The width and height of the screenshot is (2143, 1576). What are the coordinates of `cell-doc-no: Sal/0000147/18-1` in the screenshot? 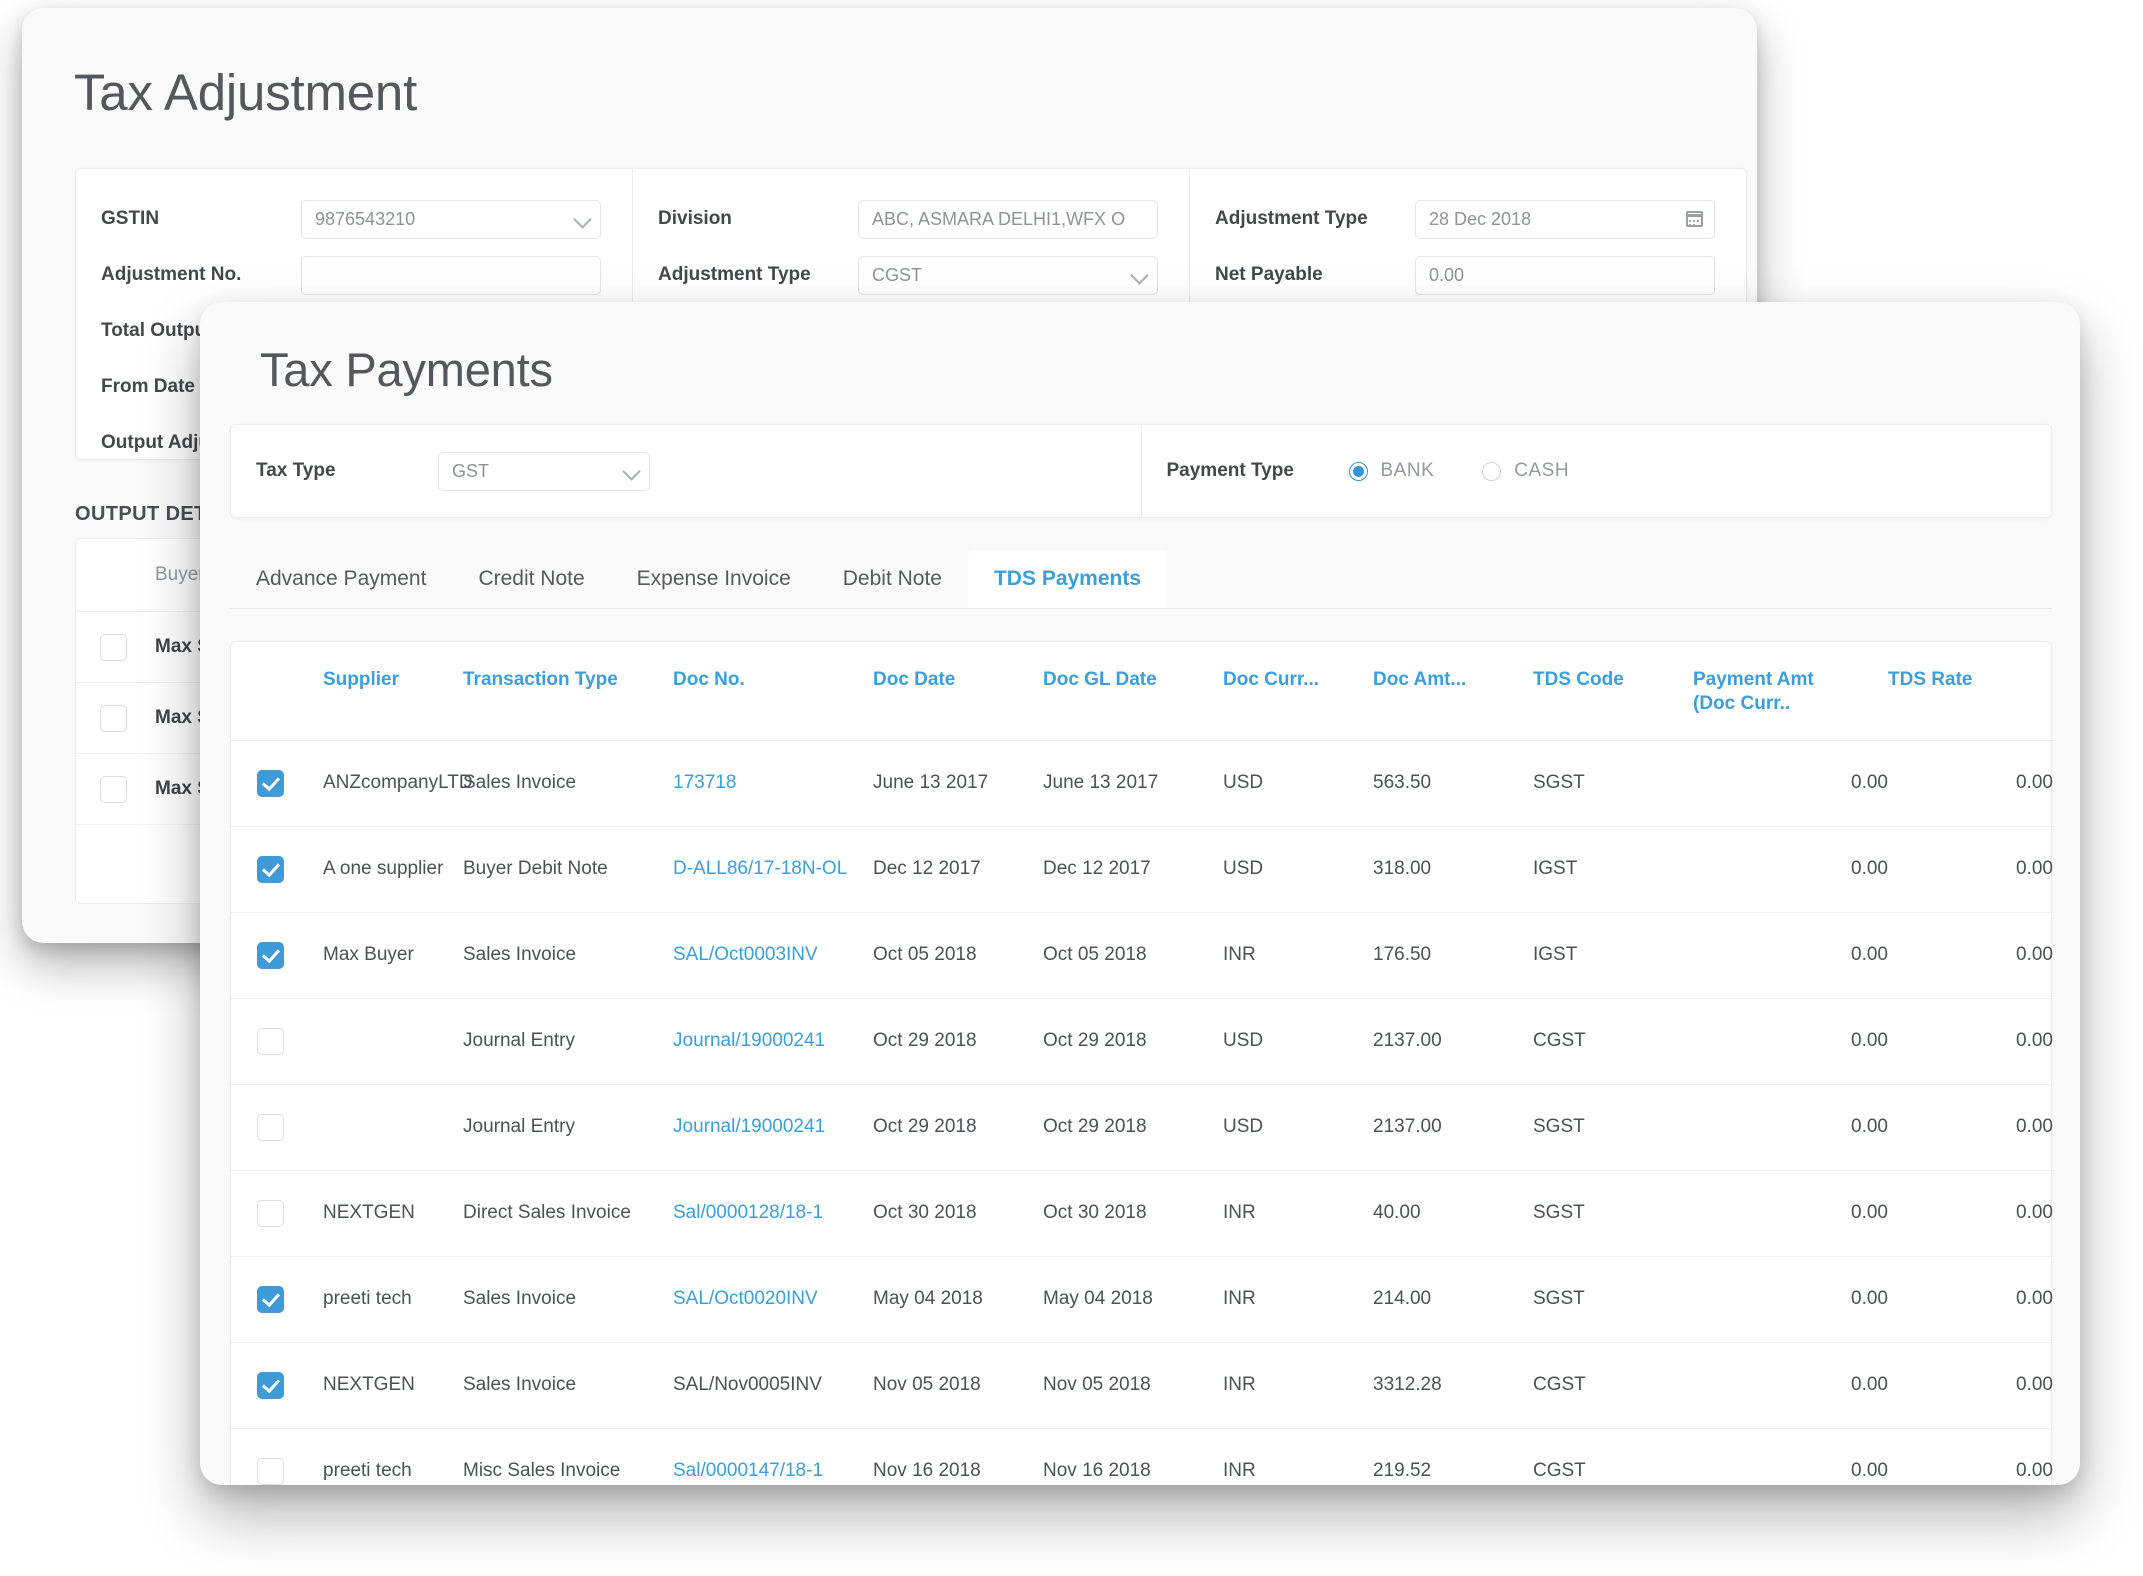 It's located at (773, 1456).